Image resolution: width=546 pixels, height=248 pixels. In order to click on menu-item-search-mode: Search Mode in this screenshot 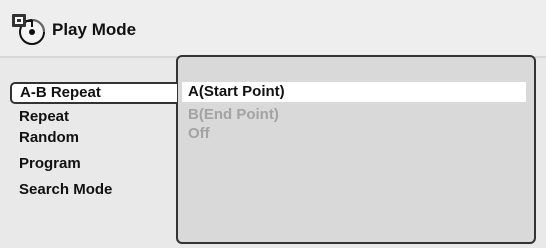, I will do `click(63, 190)`.